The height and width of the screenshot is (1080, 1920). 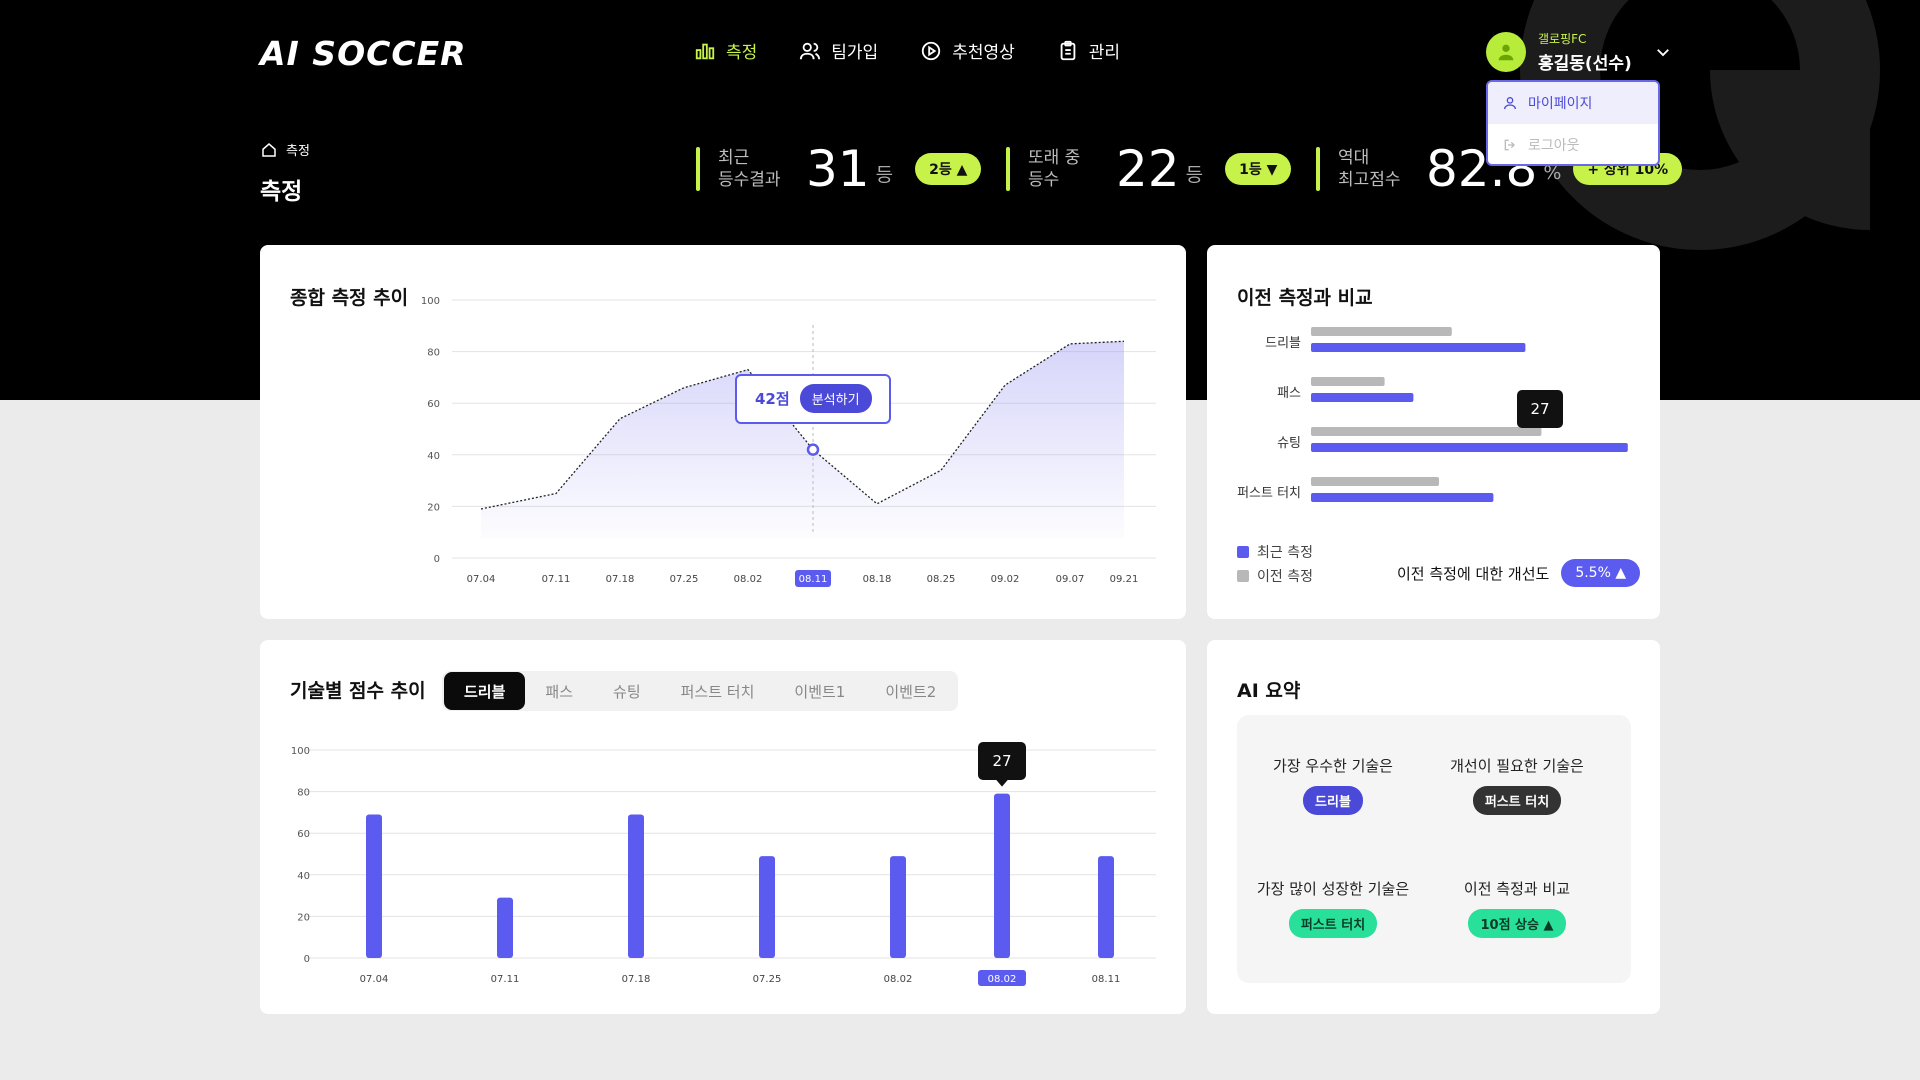 What do you see at coordinates (810, 50) in the screenshot?
I see `users-icon` at bounding box center [810, 50].